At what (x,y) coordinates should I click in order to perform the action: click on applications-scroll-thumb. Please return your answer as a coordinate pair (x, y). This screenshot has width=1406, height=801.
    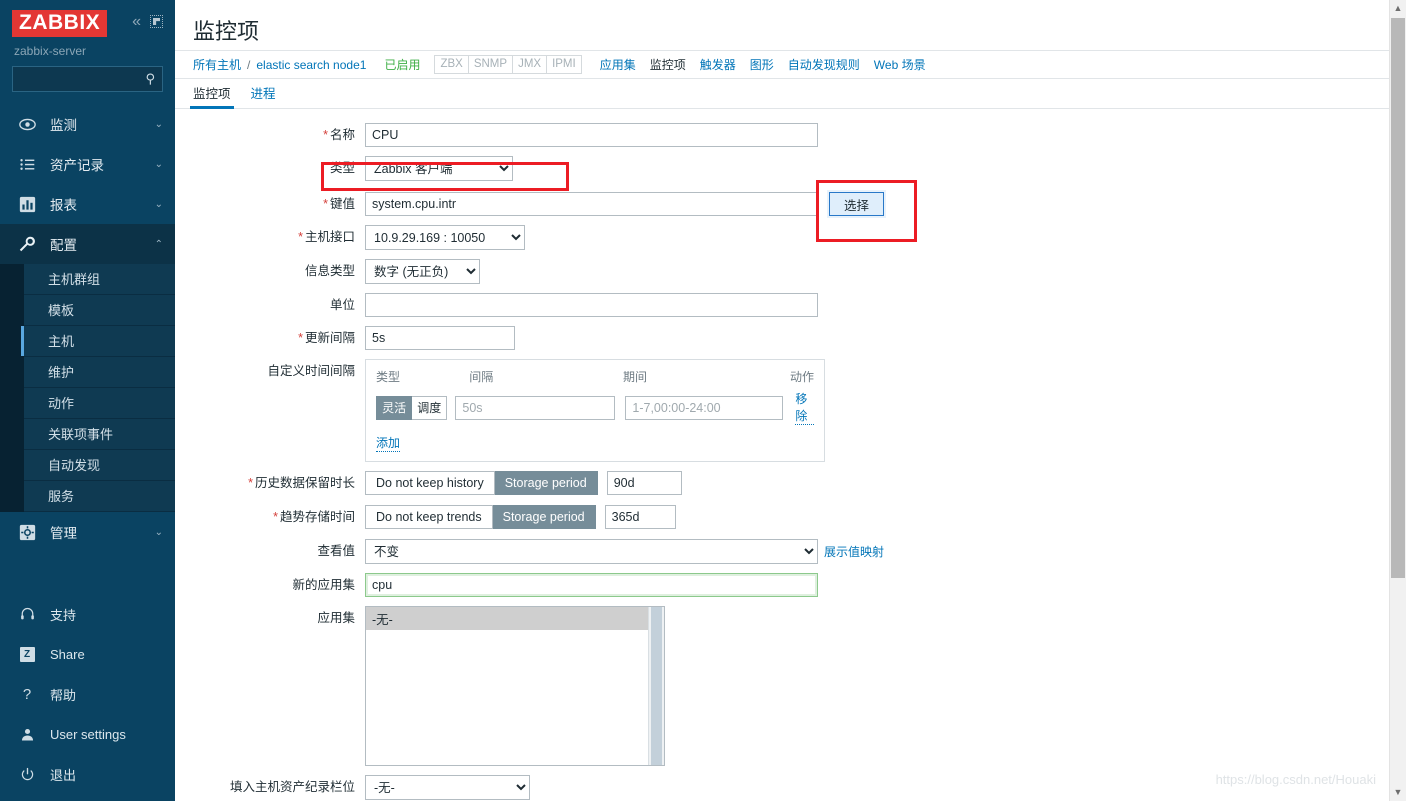
    Looking at the image, I should click on (656, 686).